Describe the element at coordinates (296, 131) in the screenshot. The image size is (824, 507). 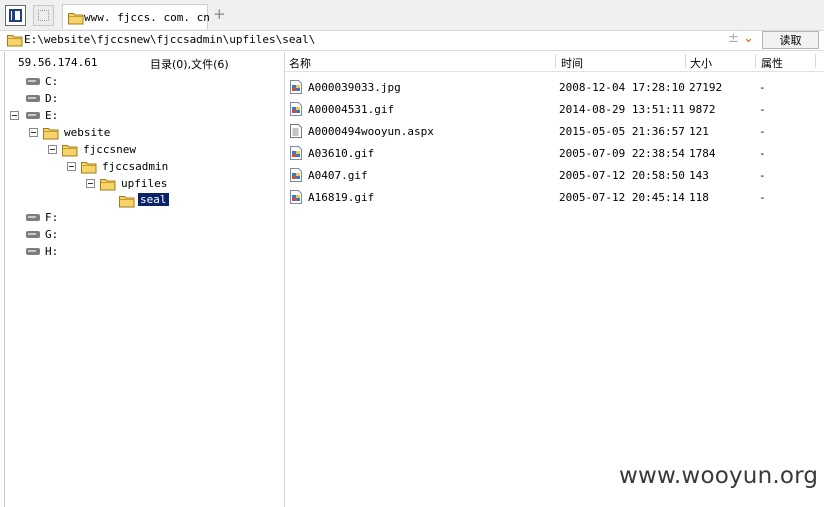
I see `text-file-icon` at that location.